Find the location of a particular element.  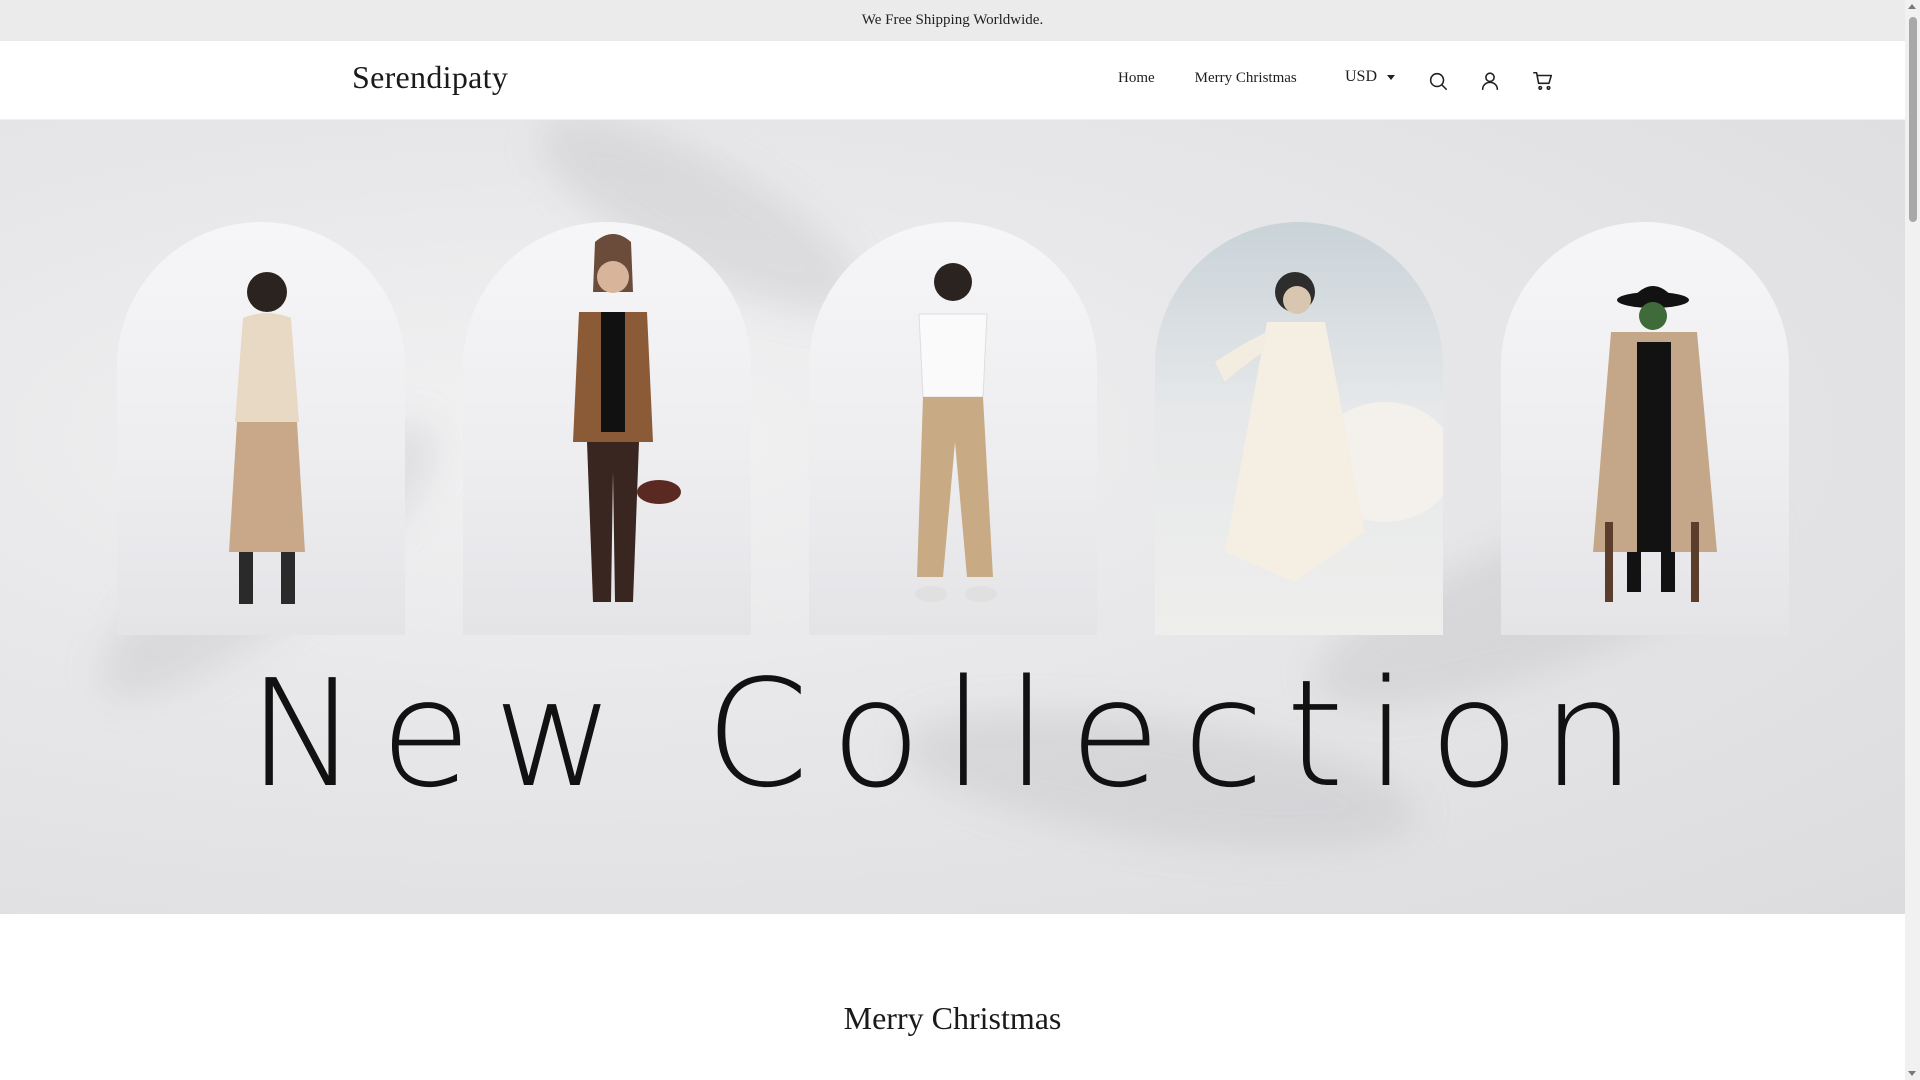

search-icon is located at coordinates (1438, 81).